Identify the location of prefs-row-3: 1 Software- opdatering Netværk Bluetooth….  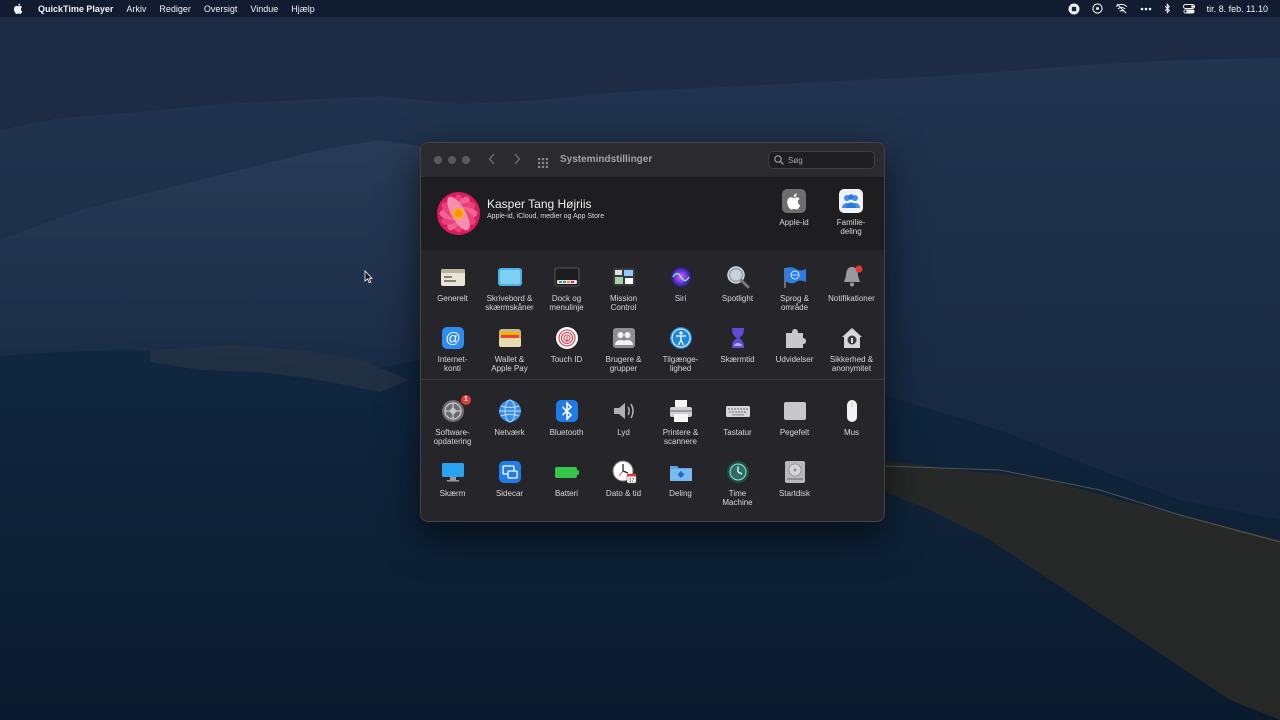
(652, 420).